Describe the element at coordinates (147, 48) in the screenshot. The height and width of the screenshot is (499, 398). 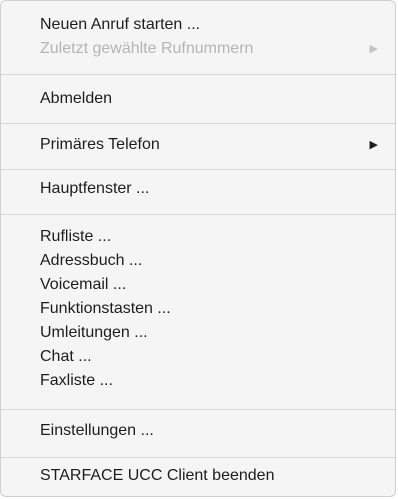
I see `menu-item-label: Zuletzt gewählte Rufnummern` at that location.